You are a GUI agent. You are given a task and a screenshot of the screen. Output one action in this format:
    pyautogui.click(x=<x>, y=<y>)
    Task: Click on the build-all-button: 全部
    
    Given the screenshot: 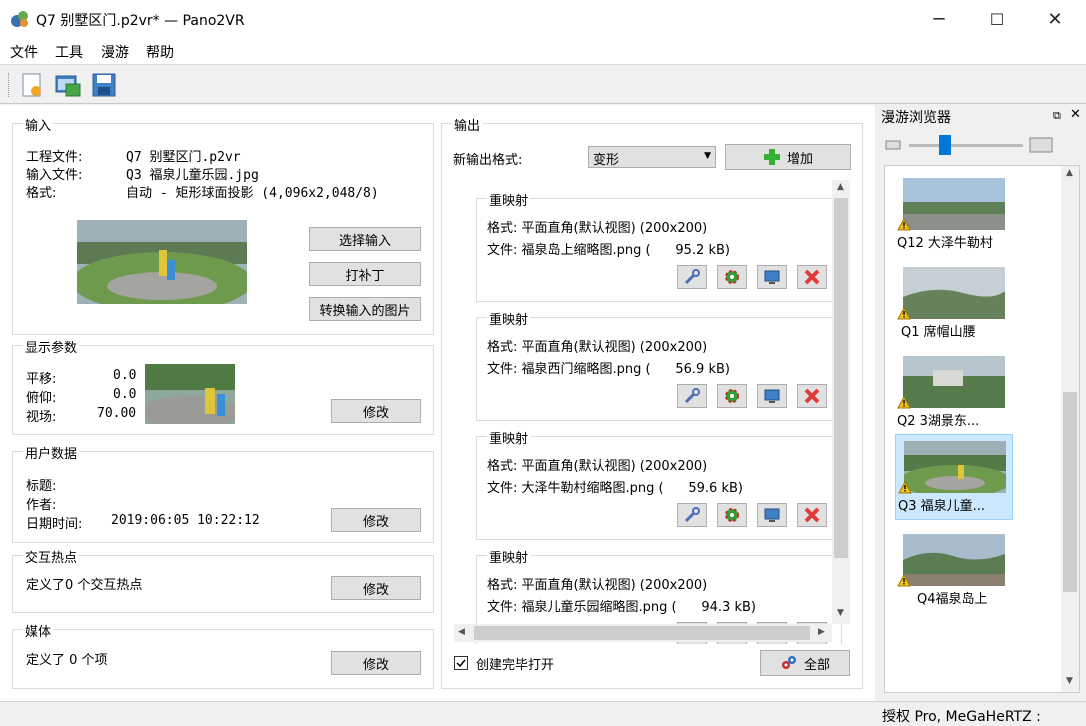 What is the action you would take?
    pyautogui.click(x=805, y=663)
    